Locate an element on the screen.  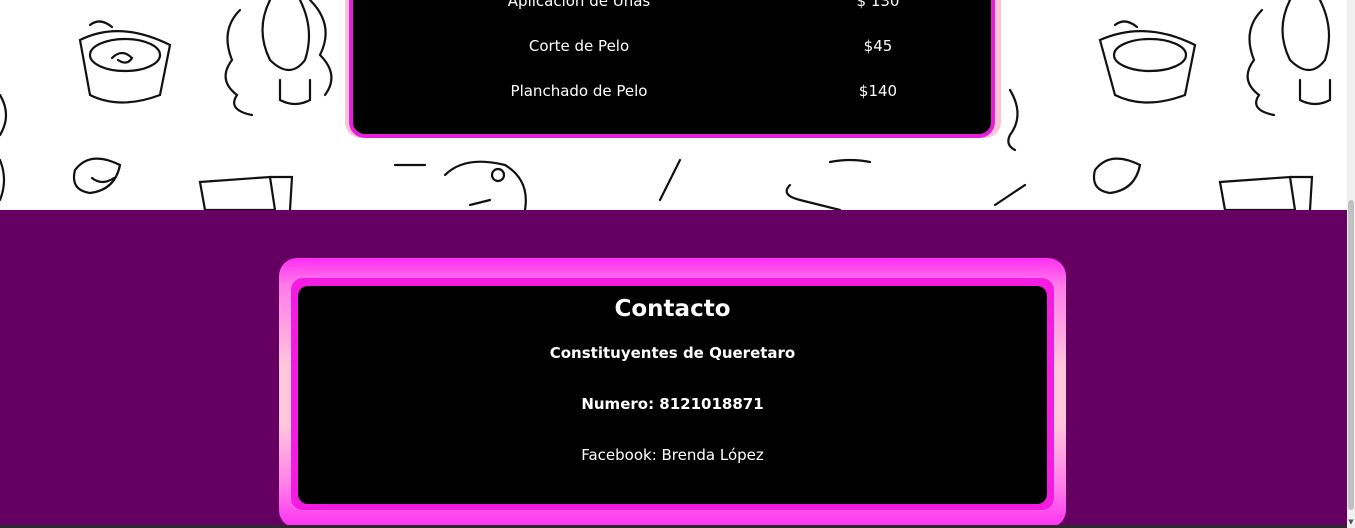
contact-address: Constituyentes de Queretaro is located at coordinates (672, 353).